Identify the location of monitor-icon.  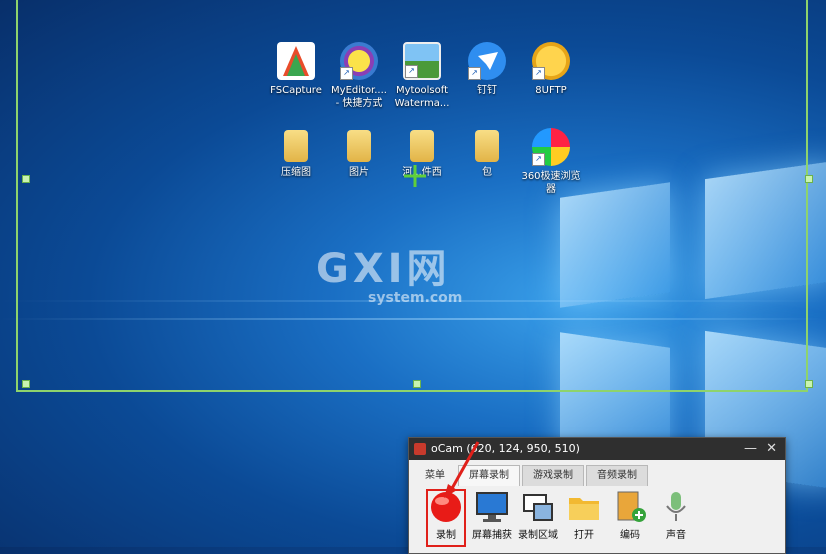
(492, 507).